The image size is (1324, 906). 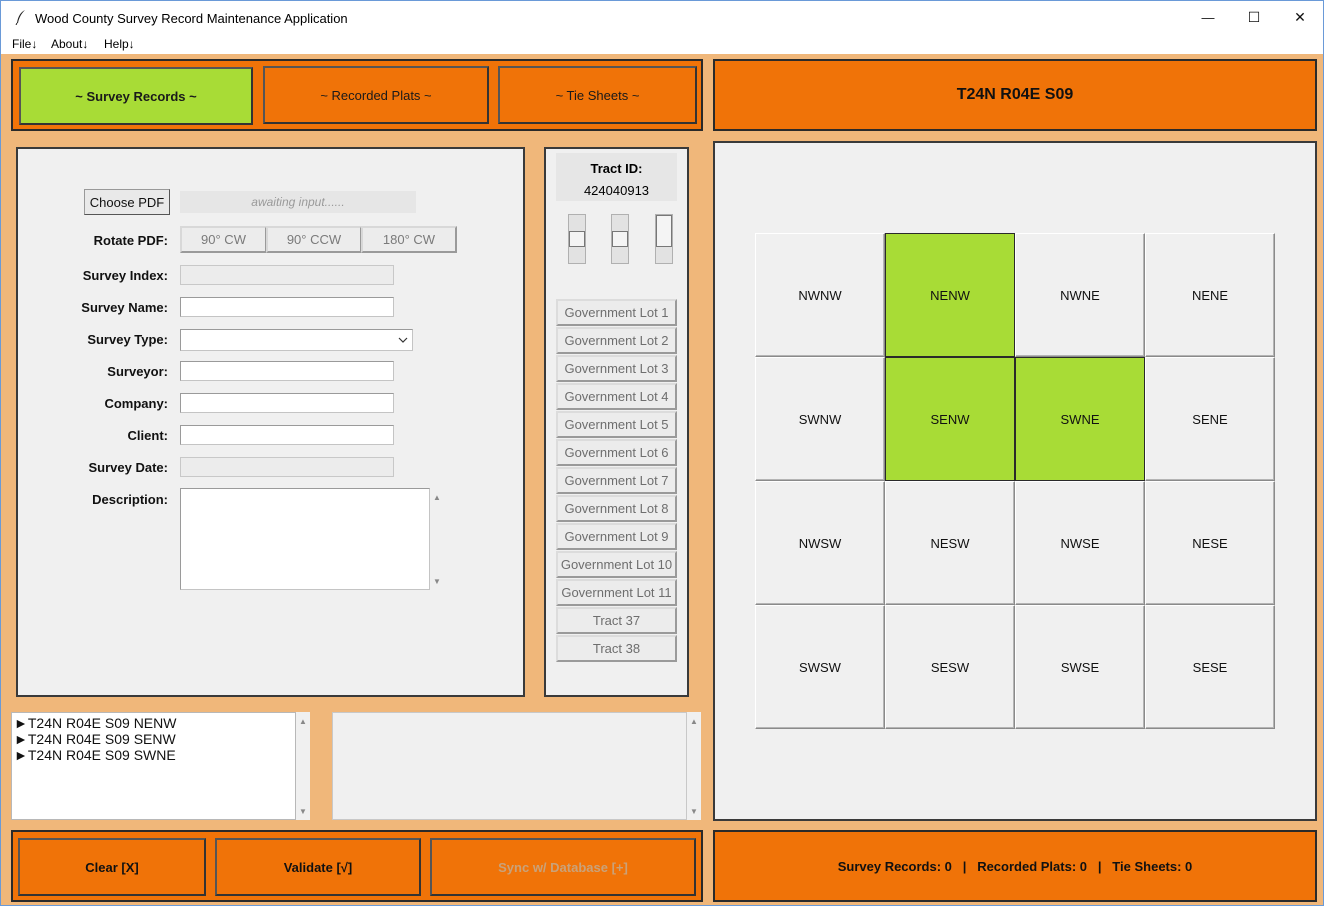 I want to click on client-field, so click(x=287, y=435).